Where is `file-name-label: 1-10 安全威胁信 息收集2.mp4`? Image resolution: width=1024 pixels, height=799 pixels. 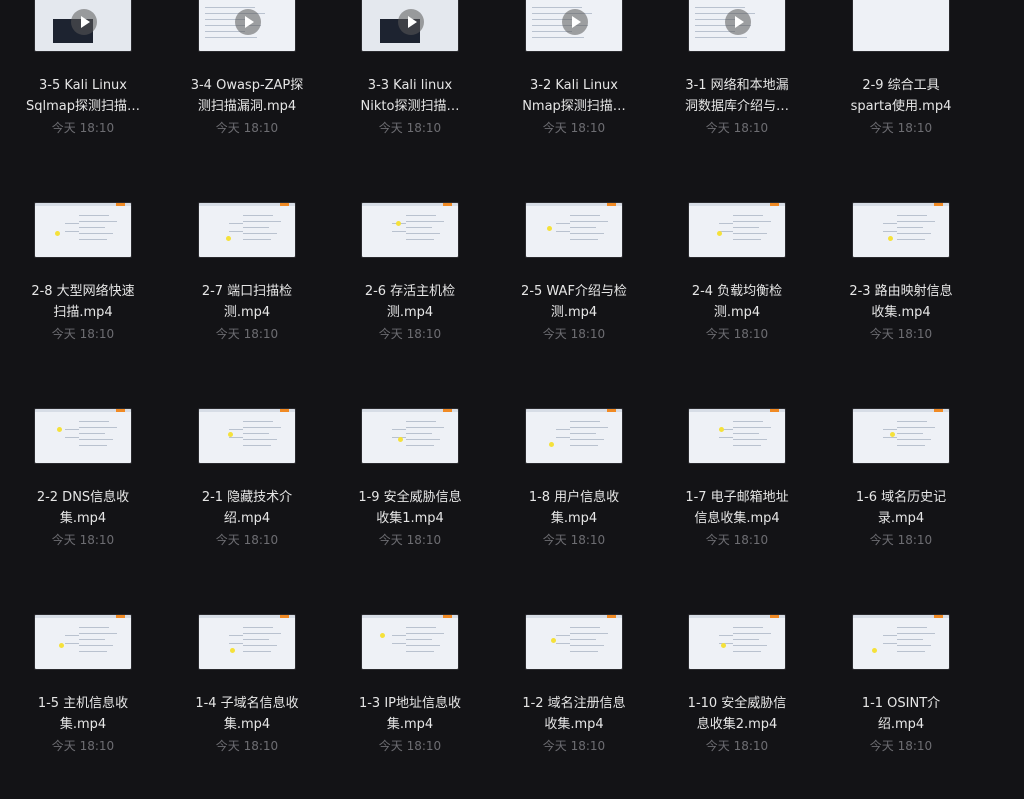 file-name-label: 1-10 安全威胁信 息收集2.mp4 is located at coordinates (737, 714).